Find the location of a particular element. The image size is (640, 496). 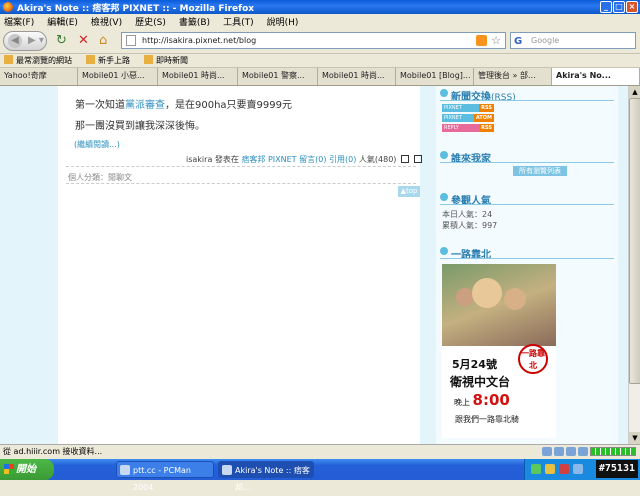

scroll-thumb is located at coordinates (634, 241).